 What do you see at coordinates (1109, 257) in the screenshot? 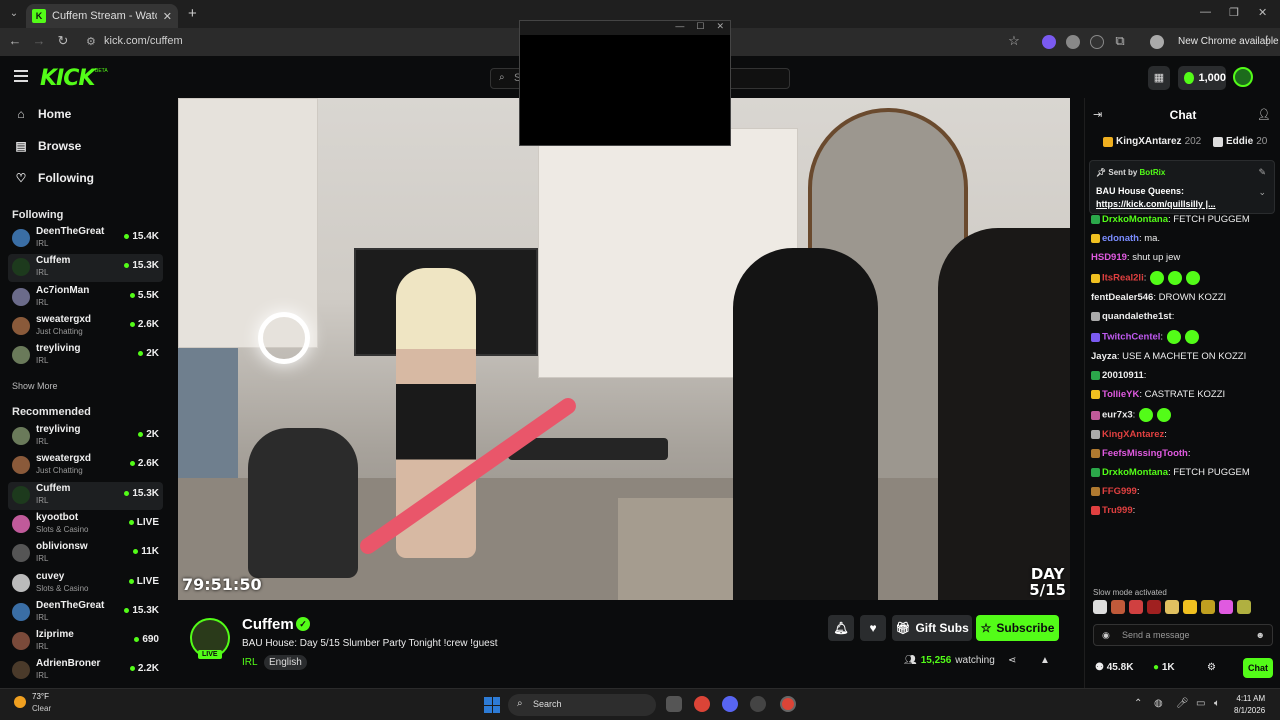
I see `chat-username: HSD919` at bounding box center [1109, 257].